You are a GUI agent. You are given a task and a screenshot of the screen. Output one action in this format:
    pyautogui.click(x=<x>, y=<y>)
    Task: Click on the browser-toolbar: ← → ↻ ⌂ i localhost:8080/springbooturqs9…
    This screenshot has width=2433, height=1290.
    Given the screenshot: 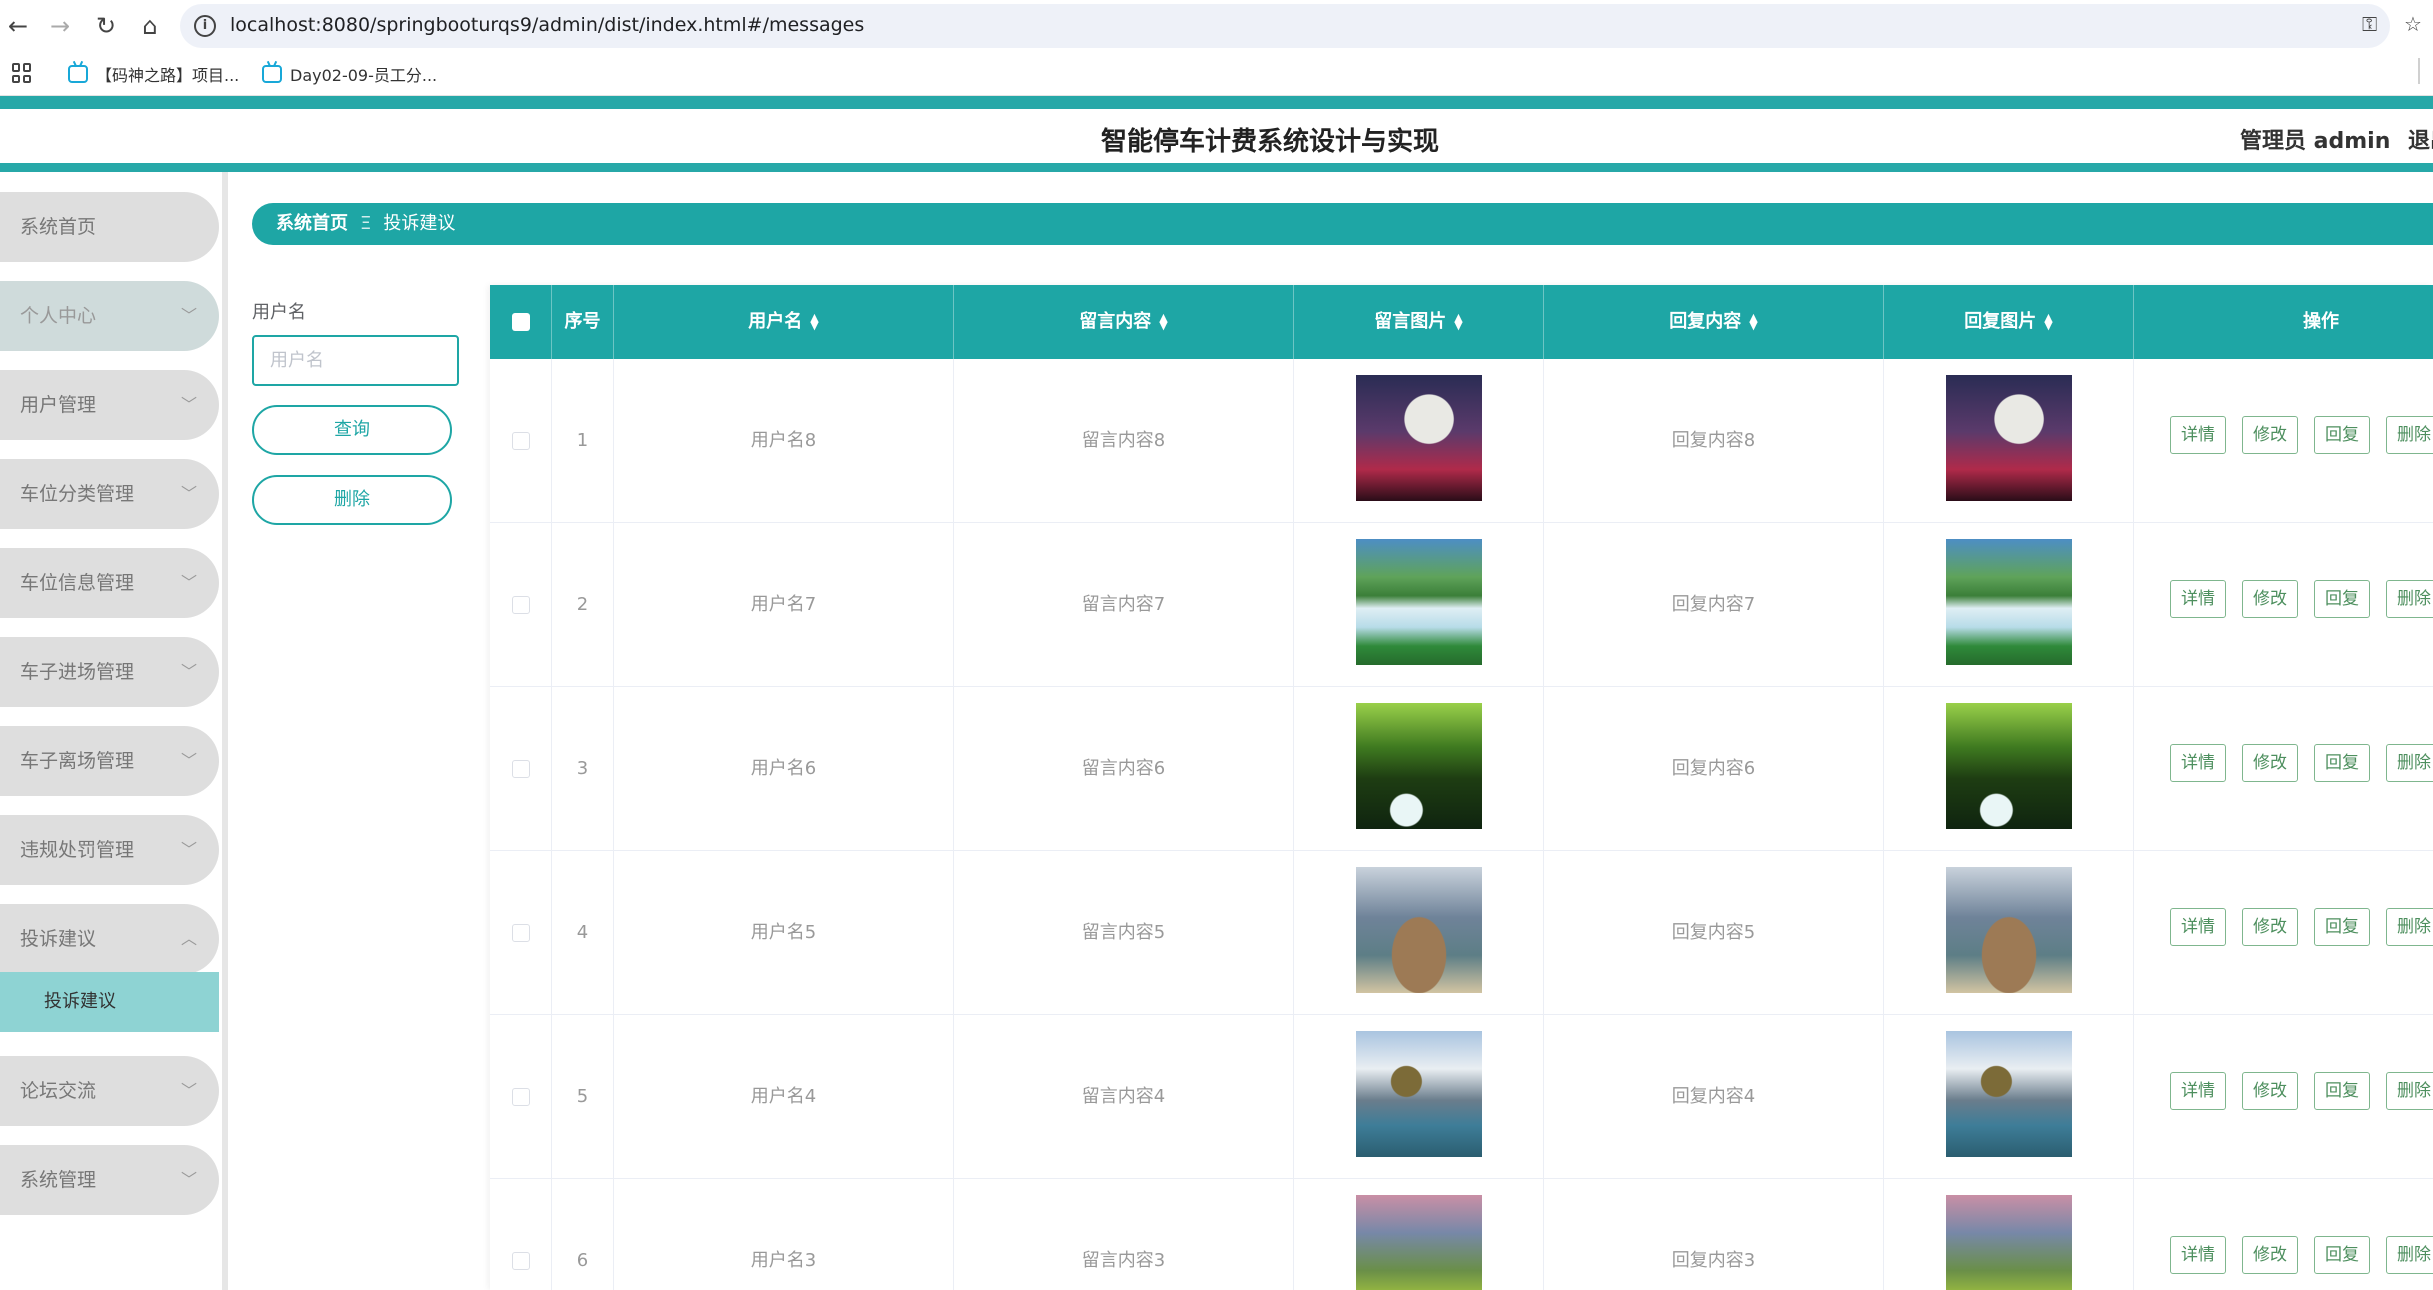 What is the action you would take?
    pyautogui.click(x=1216, y=26)
    